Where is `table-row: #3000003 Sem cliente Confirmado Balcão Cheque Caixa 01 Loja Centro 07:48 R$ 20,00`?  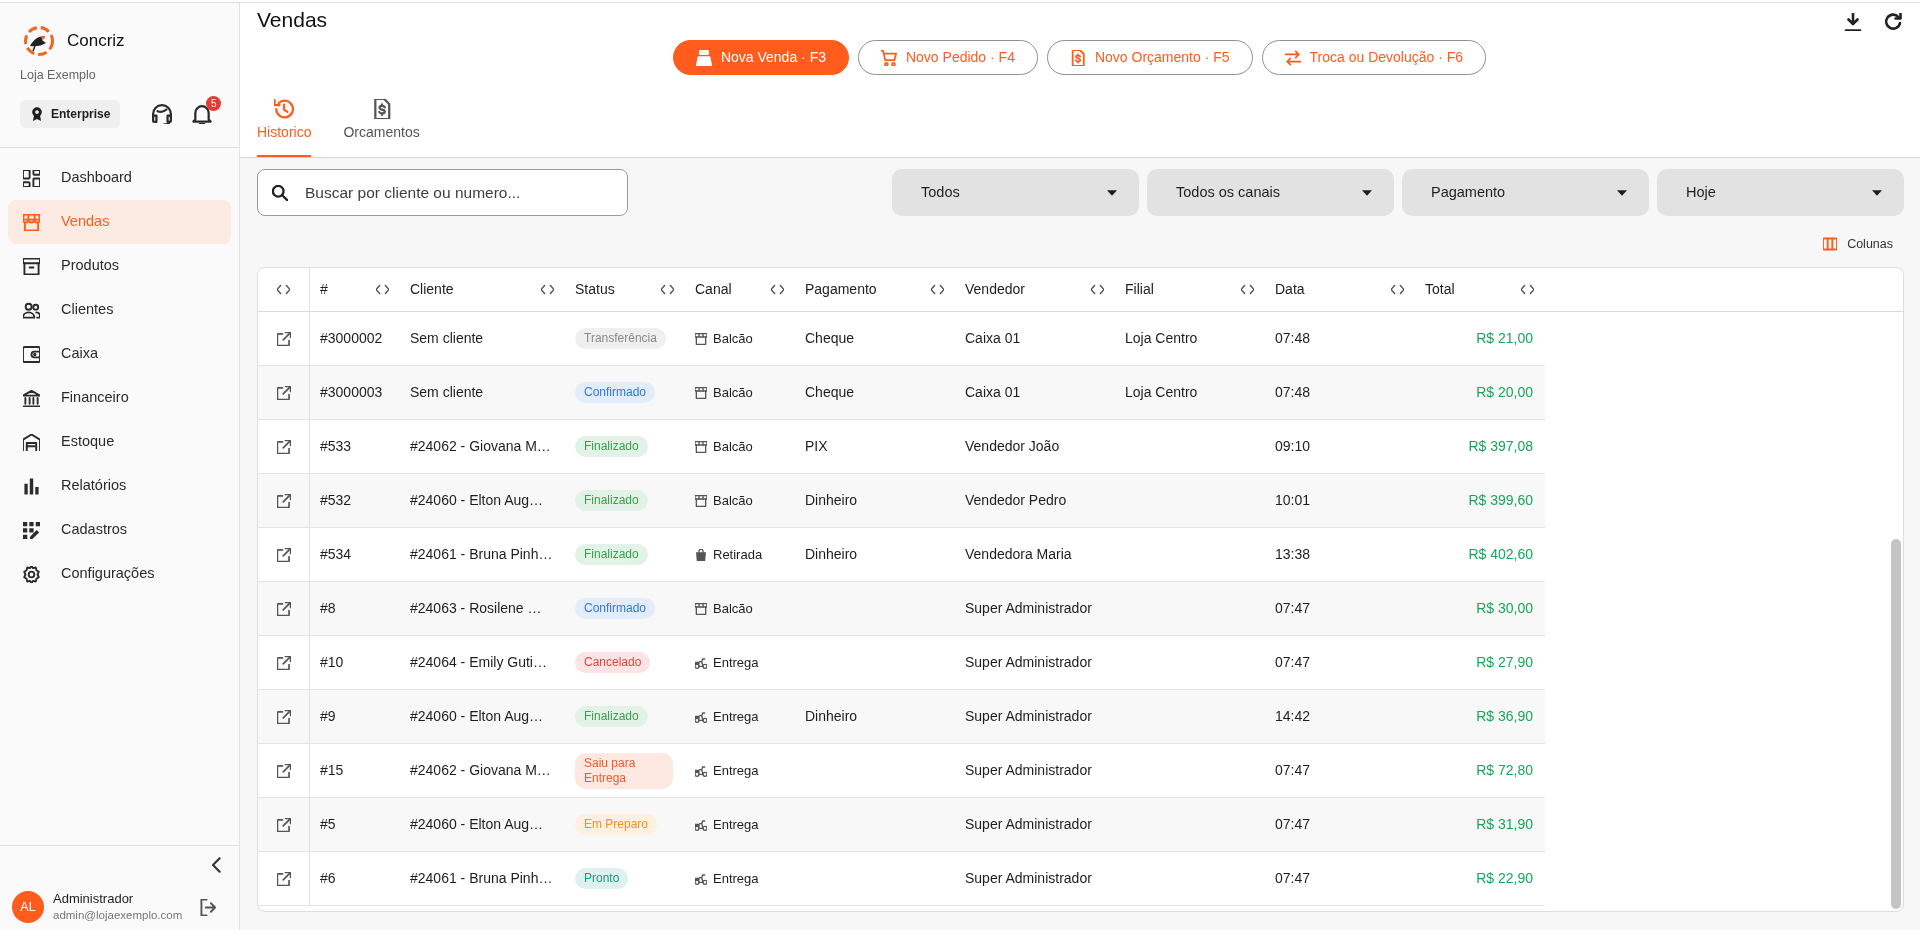 table-row: #3000003 Sem cliente Confirmado Balcão Cheque Caixa 01 Loja Centro 07:48 R$ 20,00 is located at coordinates (901, 393).